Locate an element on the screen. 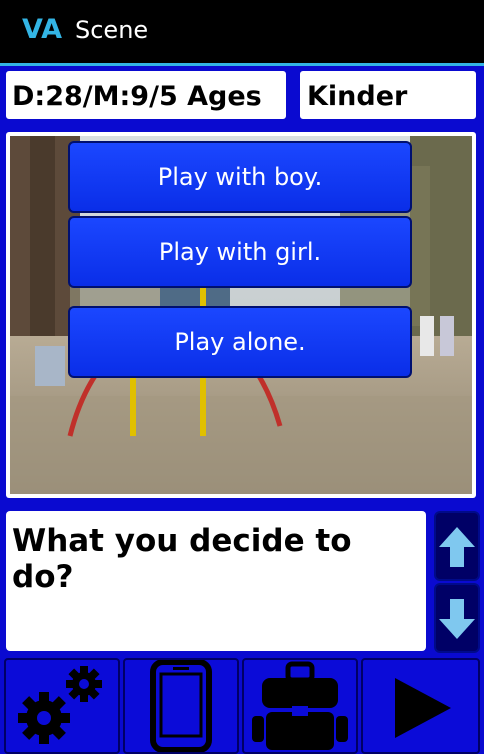  app-logo: VA is located at coordinates (42, 29).